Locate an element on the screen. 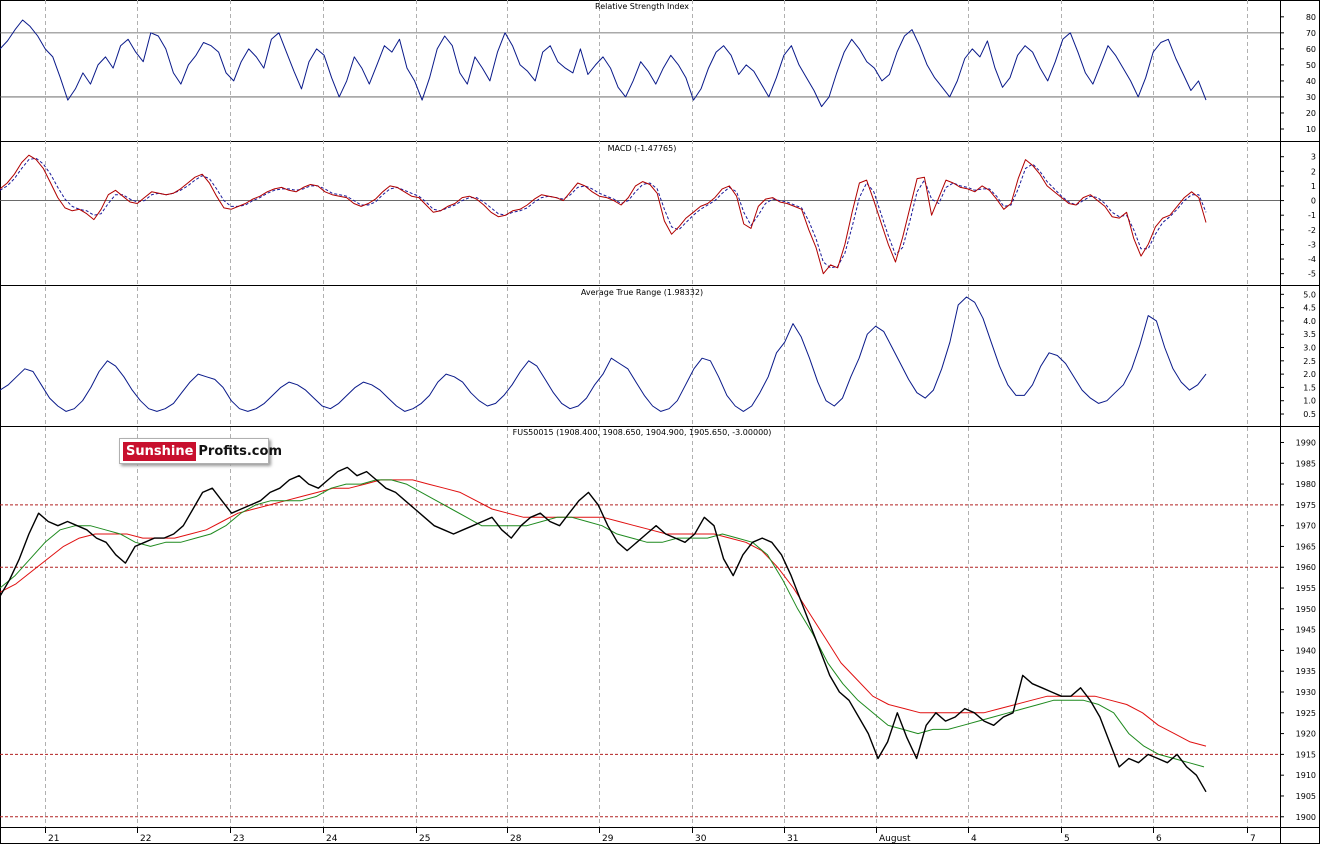 This screenshot has height=844, width=1320. y-tick-label: 3.0 is located at coordinates (1309, 348).